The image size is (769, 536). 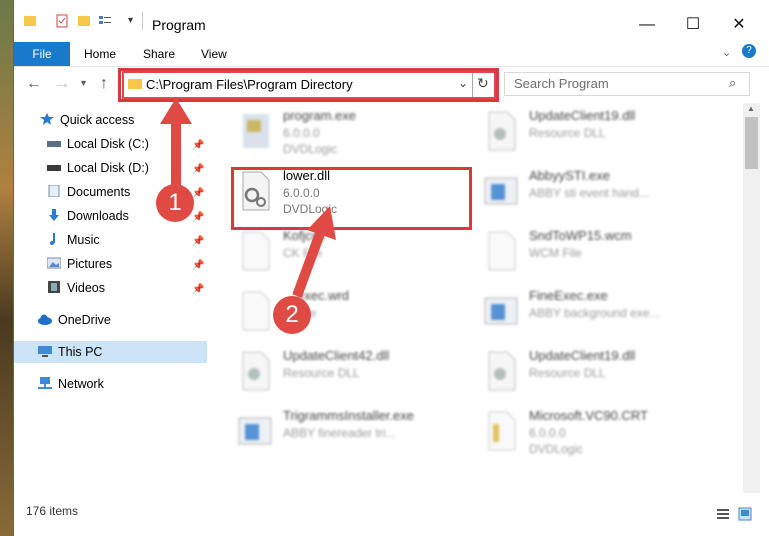 What do you see at coordinates (175, 203) in the screenshot?
I see `step-1-badge: 1` at bounding box center [175, 203].